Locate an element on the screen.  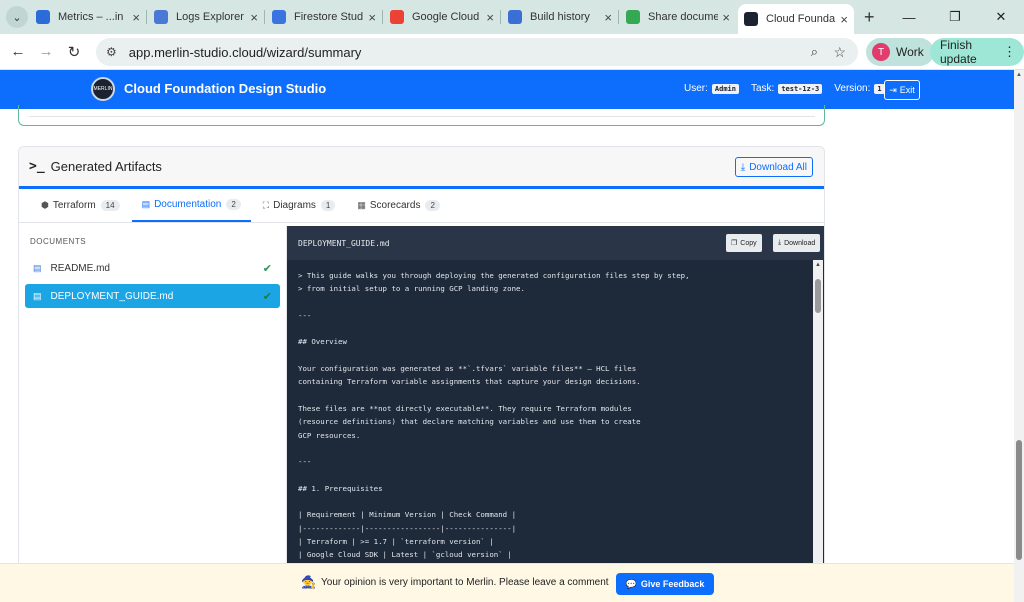
browser-tab-title: Metrics – ...in is located at coordinates (91, 17).